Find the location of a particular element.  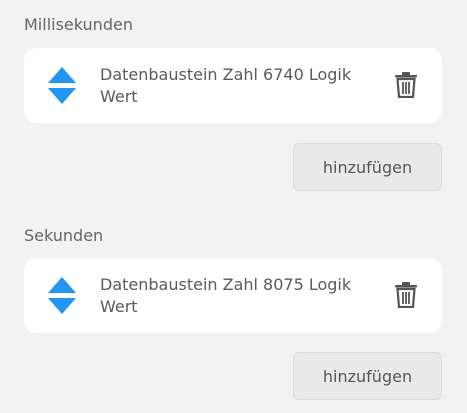

list-item-label: Datenbaustein Zahl 8075 Logik Wert is located at coordinates (226, 295).